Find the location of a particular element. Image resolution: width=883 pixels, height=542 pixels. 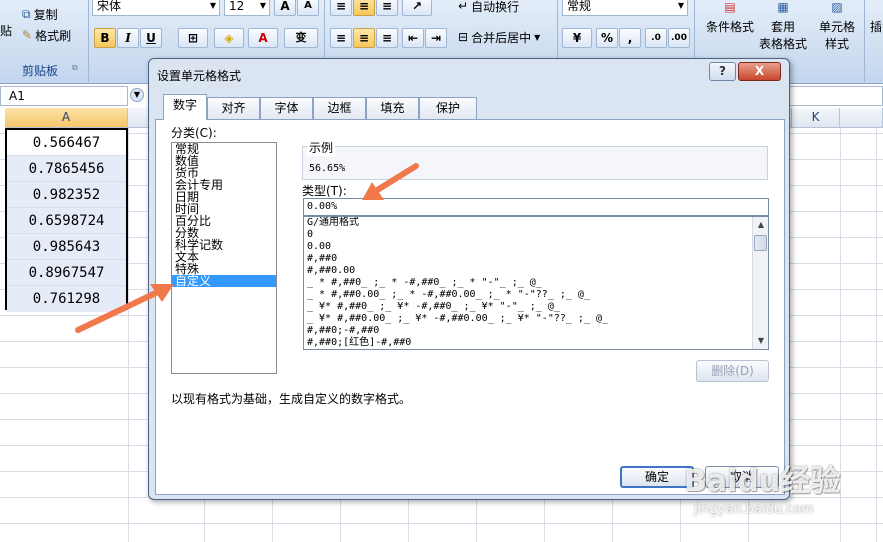

format-painter-button: ✎ 格式刷 is located at coordinates (46, 35).